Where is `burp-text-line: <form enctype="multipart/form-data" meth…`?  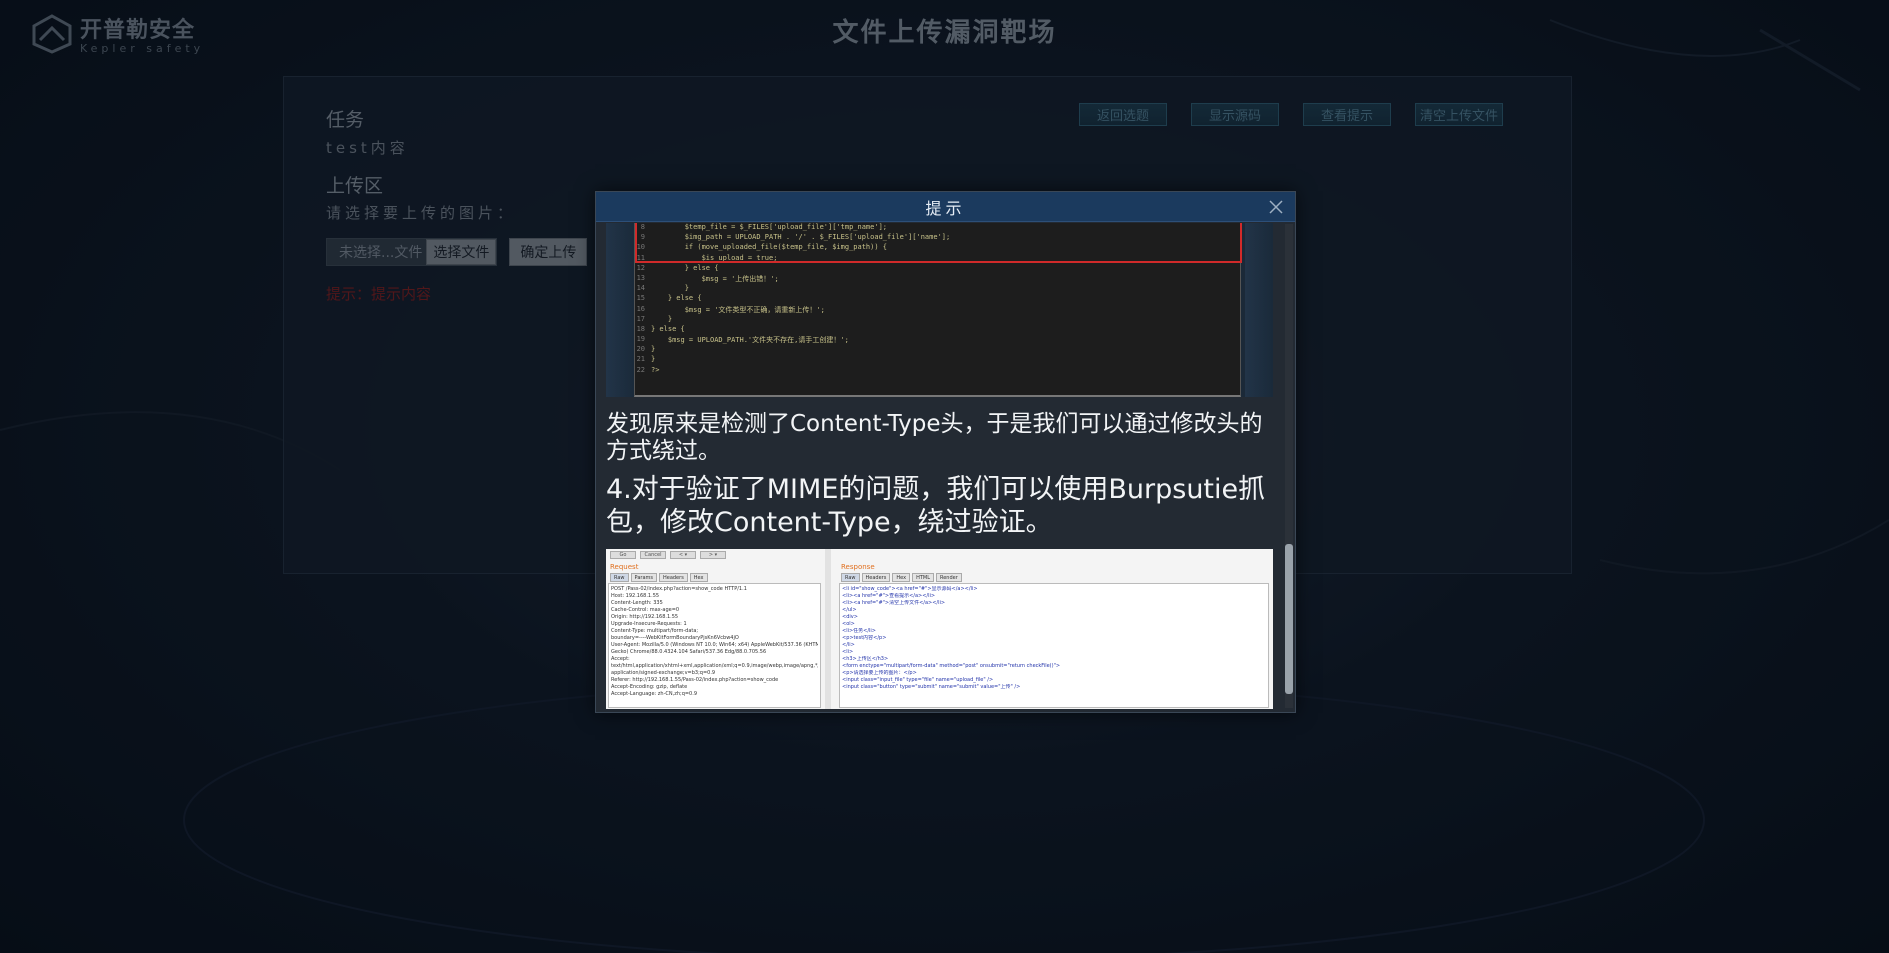 burp-text-line: <form enctype="multipart/form-data" meth… is located at coordinates (951, 666).